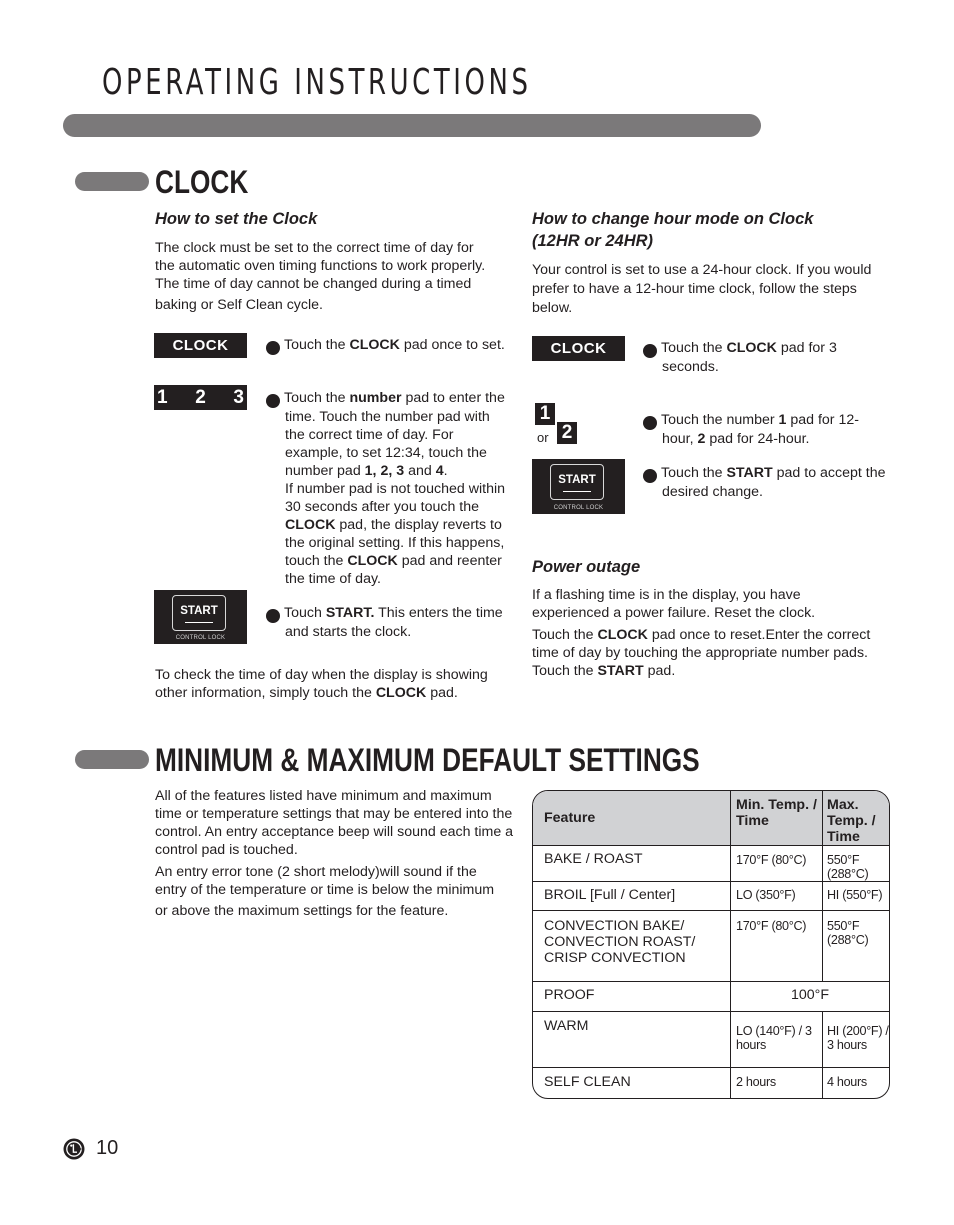 The height and width of the screenshot is (1225, 954). Describe the element at coordinates (567, 433) in the screenshot. I see `number-2-pad: 2` at that location.